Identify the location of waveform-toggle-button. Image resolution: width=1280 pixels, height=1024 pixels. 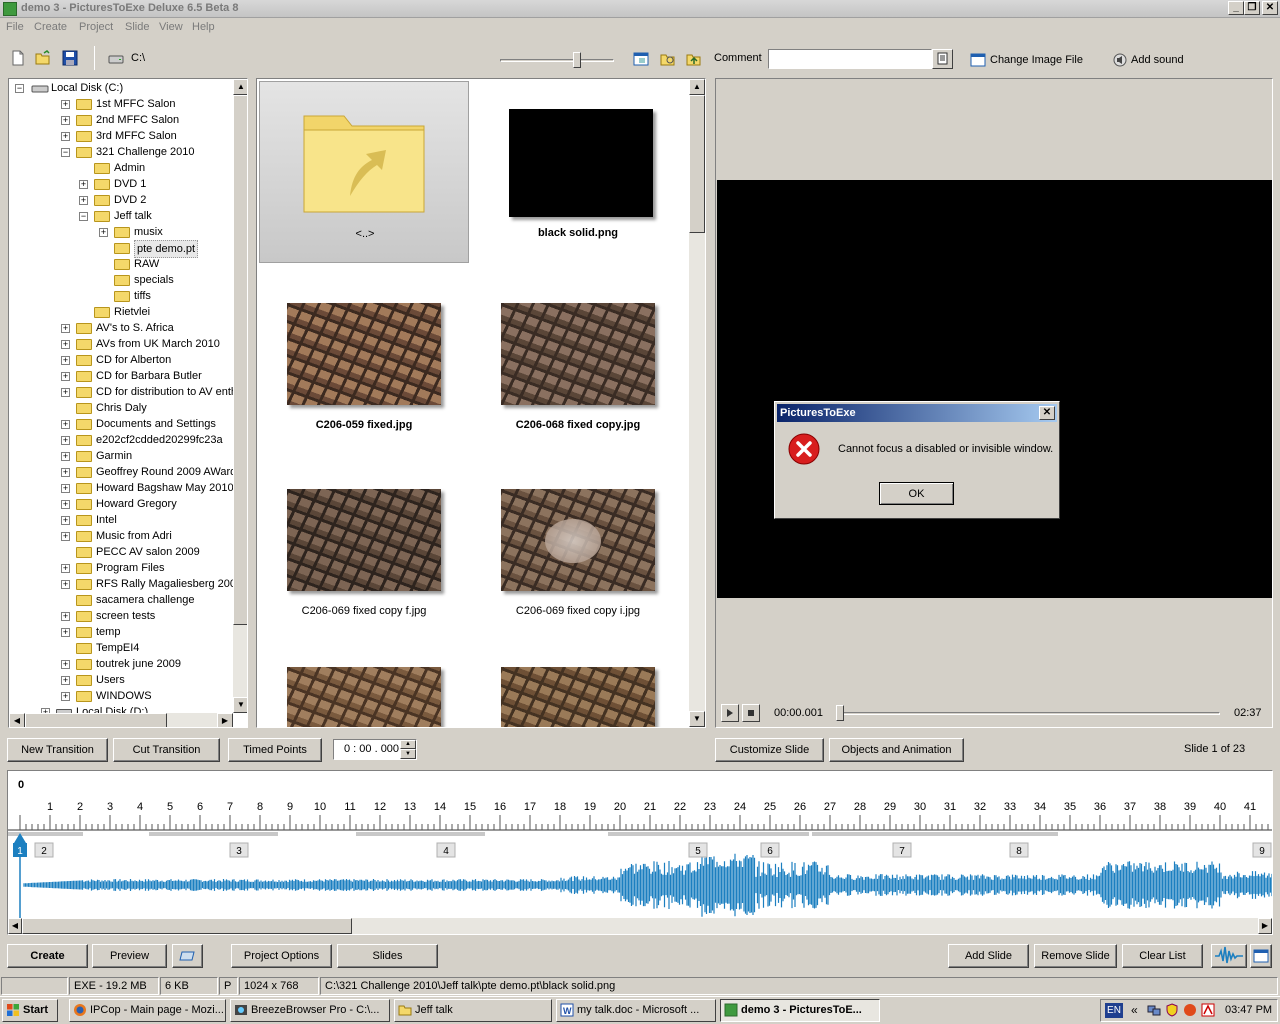
(1229, 956).